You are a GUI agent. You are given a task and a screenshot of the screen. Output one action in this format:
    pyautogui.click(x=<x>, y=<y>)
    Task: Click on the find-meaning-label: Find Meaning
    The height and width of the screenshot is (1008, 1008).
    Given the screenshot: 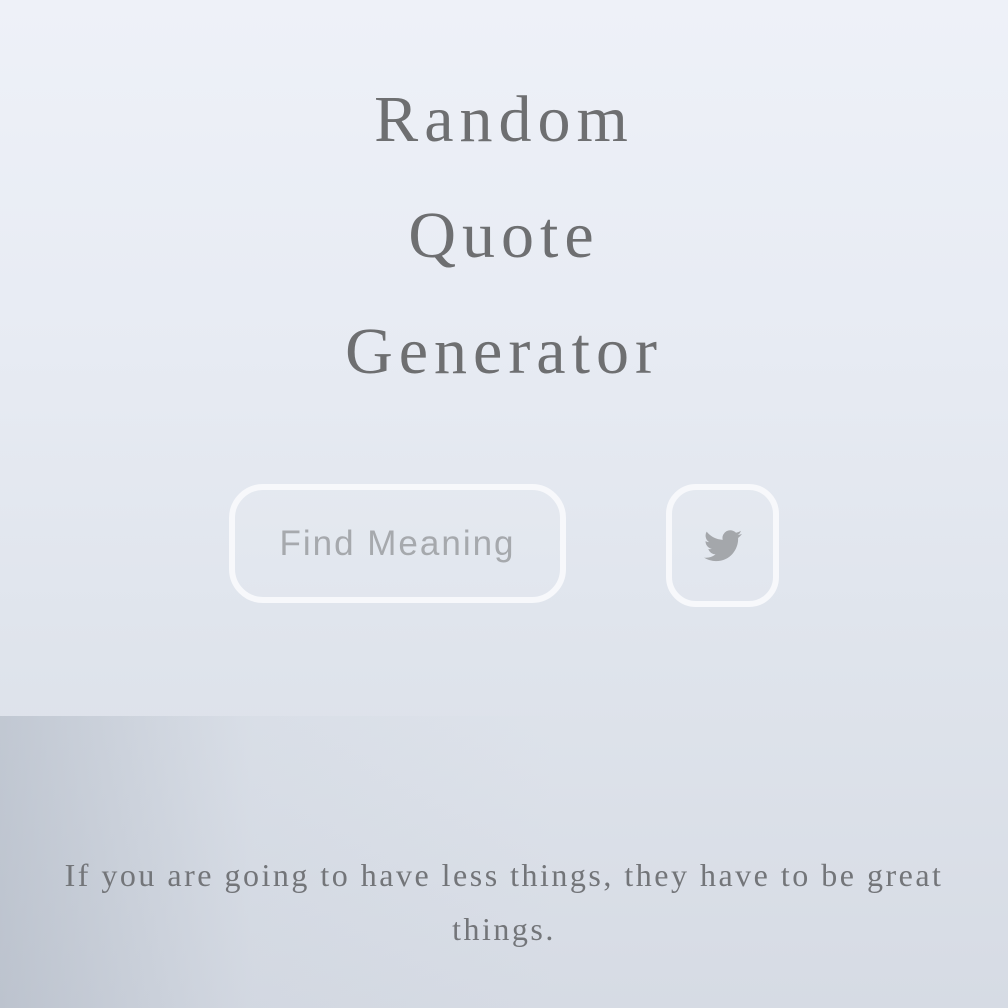 What is the action you would take?
    pyautogui.click(x=397, y=543)
    